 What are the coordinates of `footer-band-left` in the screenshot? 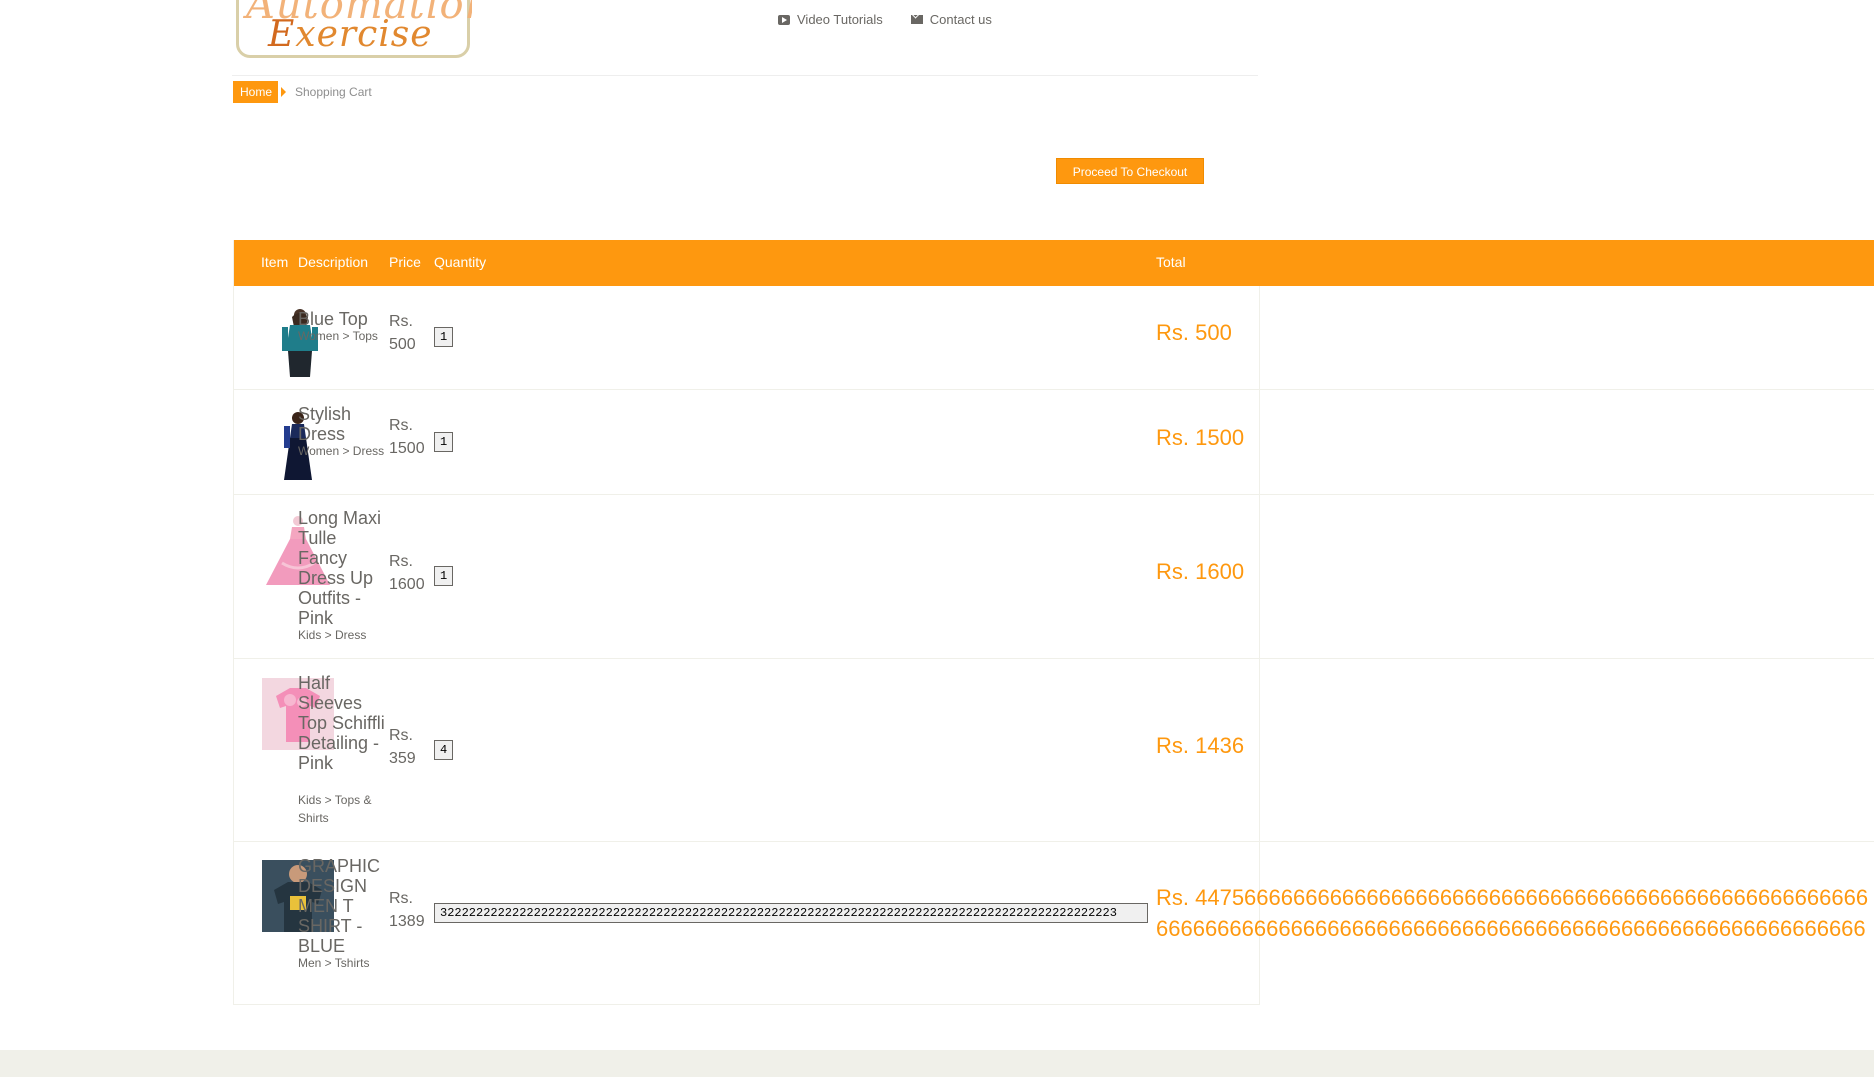 It's located at (109, 1063).